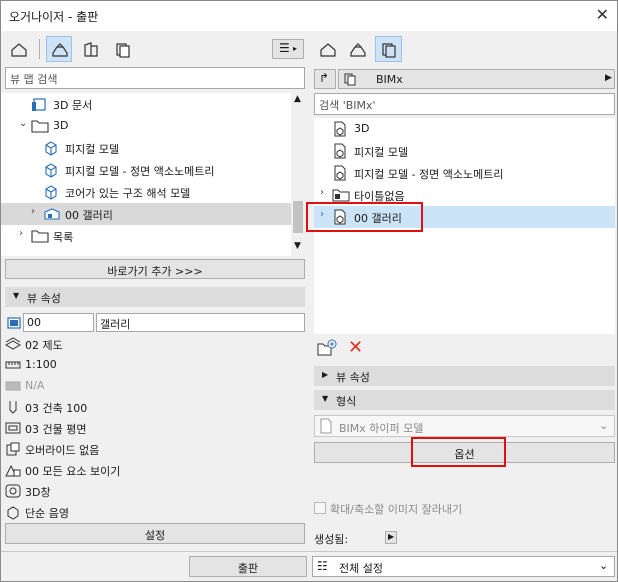  What do you see at coordinates (476, 79) in the screenshot?
I see `publisher-set-path: BIMx ▶` at bounding box center [476, 79].